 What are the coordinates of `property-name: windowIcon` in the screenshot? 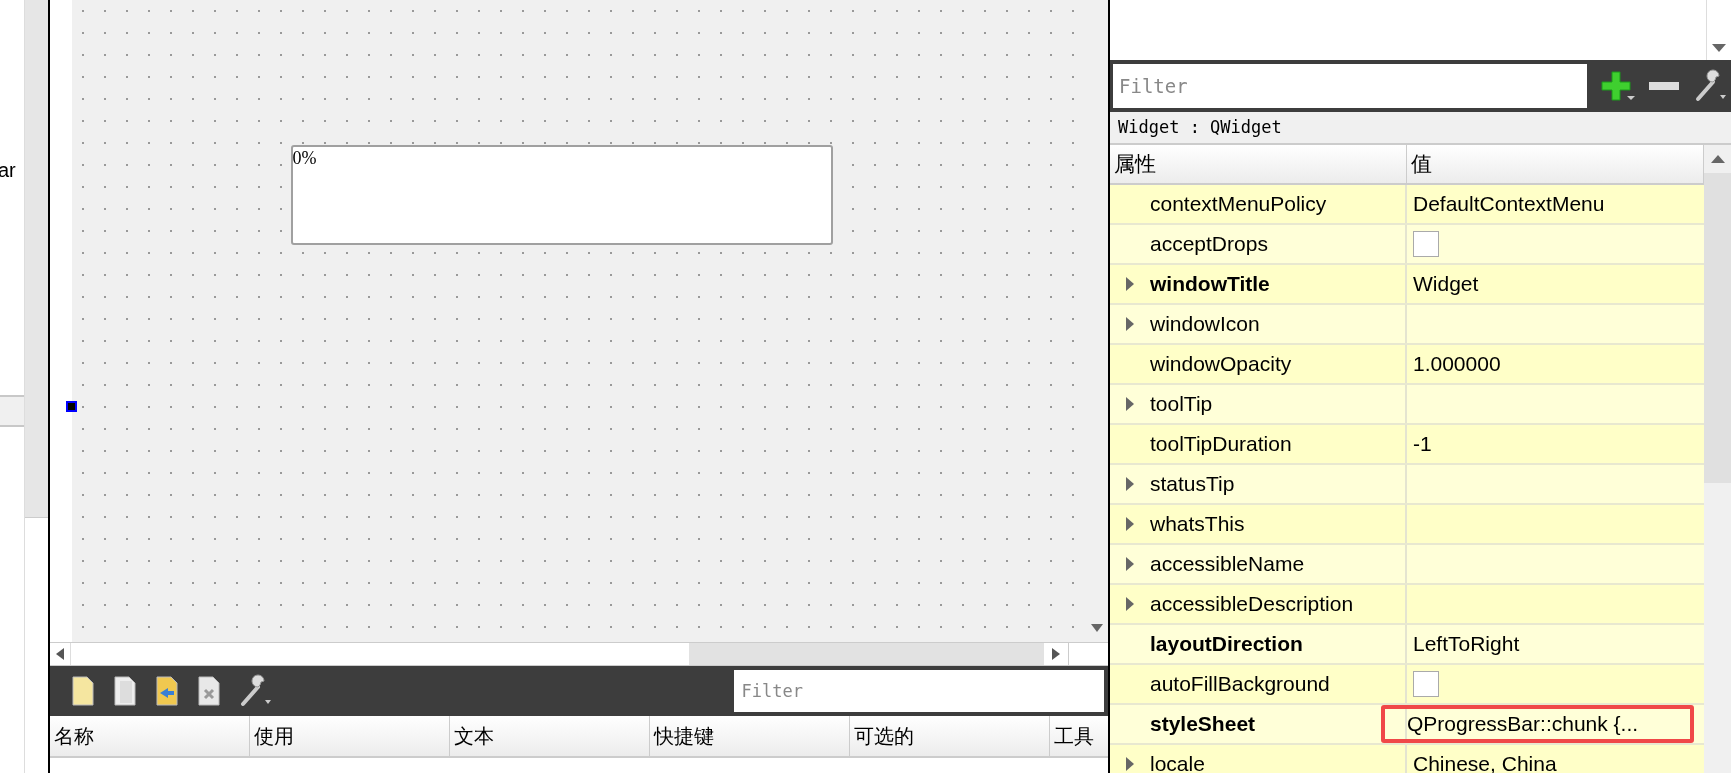 It's located at (1205, 324).